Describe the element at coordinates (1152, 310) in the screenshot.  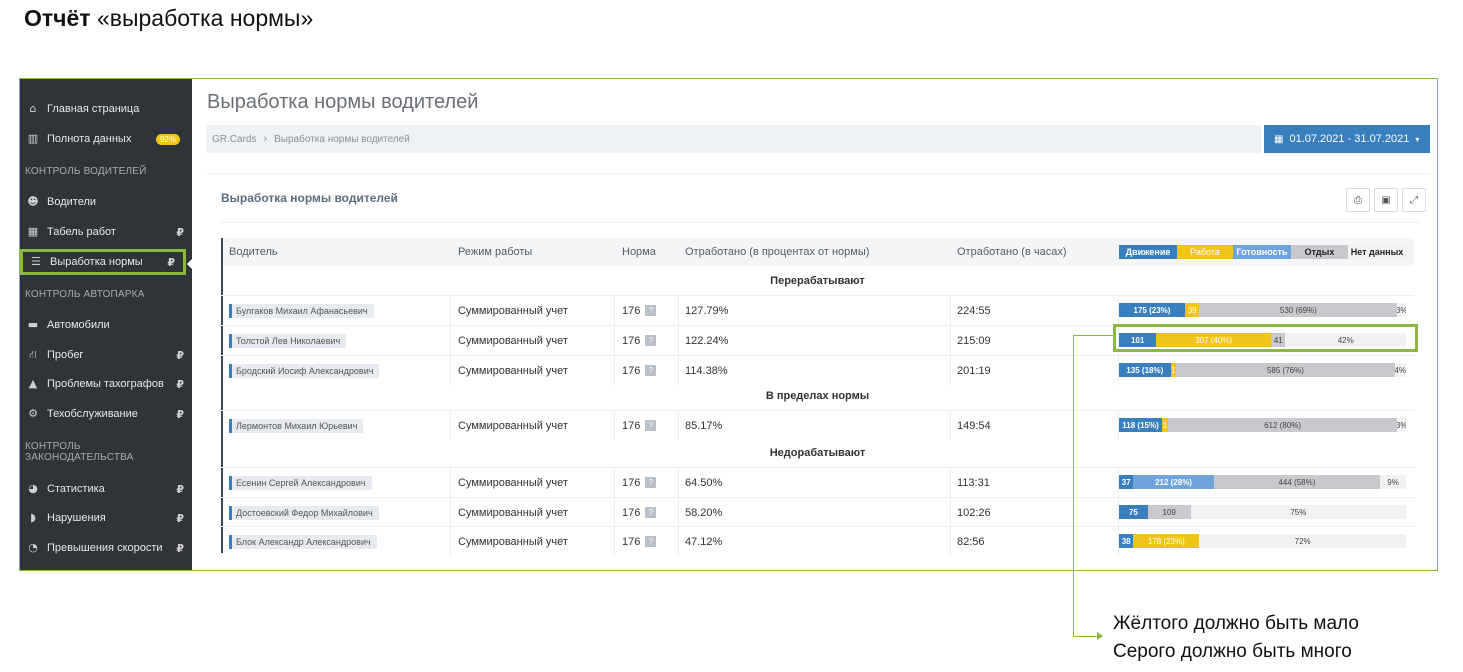
I see `bar-segment-drive: 175 (23%)` at that location.